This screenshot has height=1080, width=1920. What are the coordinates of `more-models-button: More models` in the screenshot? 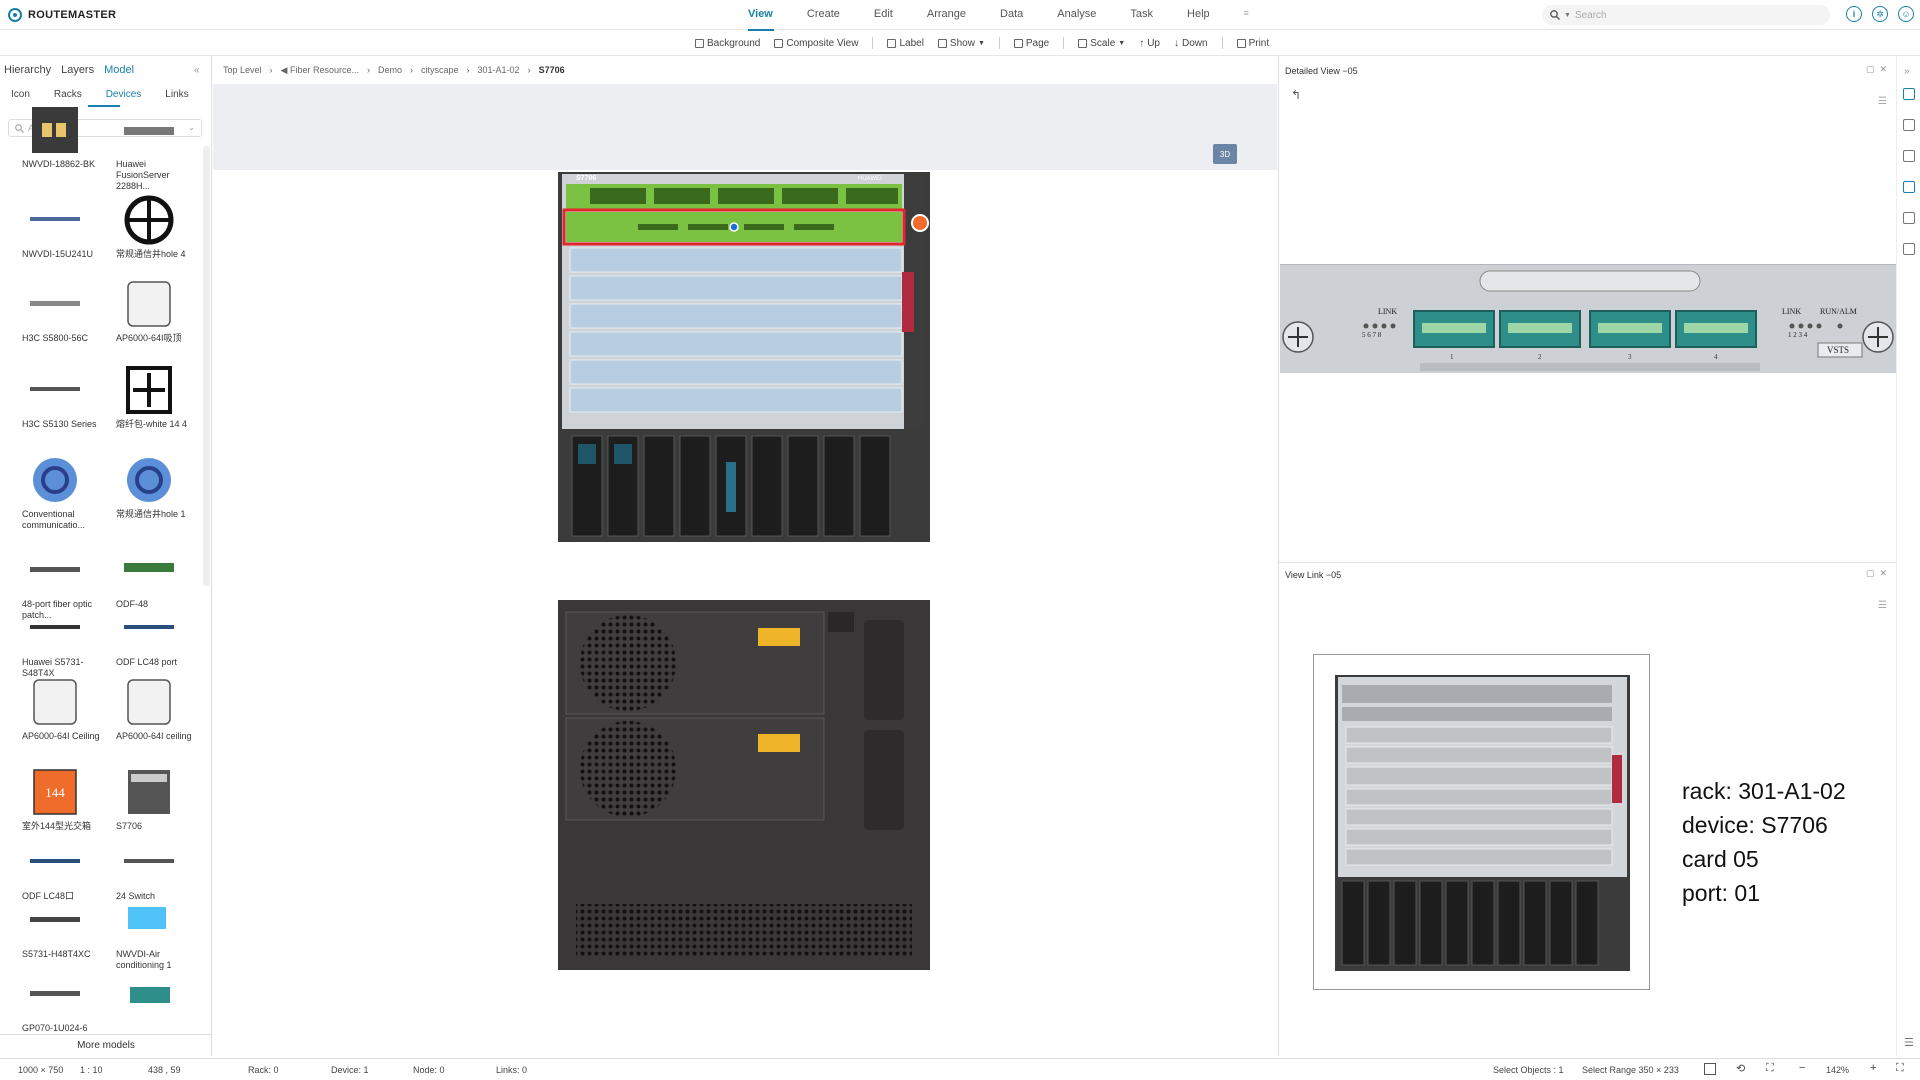 It's located at (106, 1045).